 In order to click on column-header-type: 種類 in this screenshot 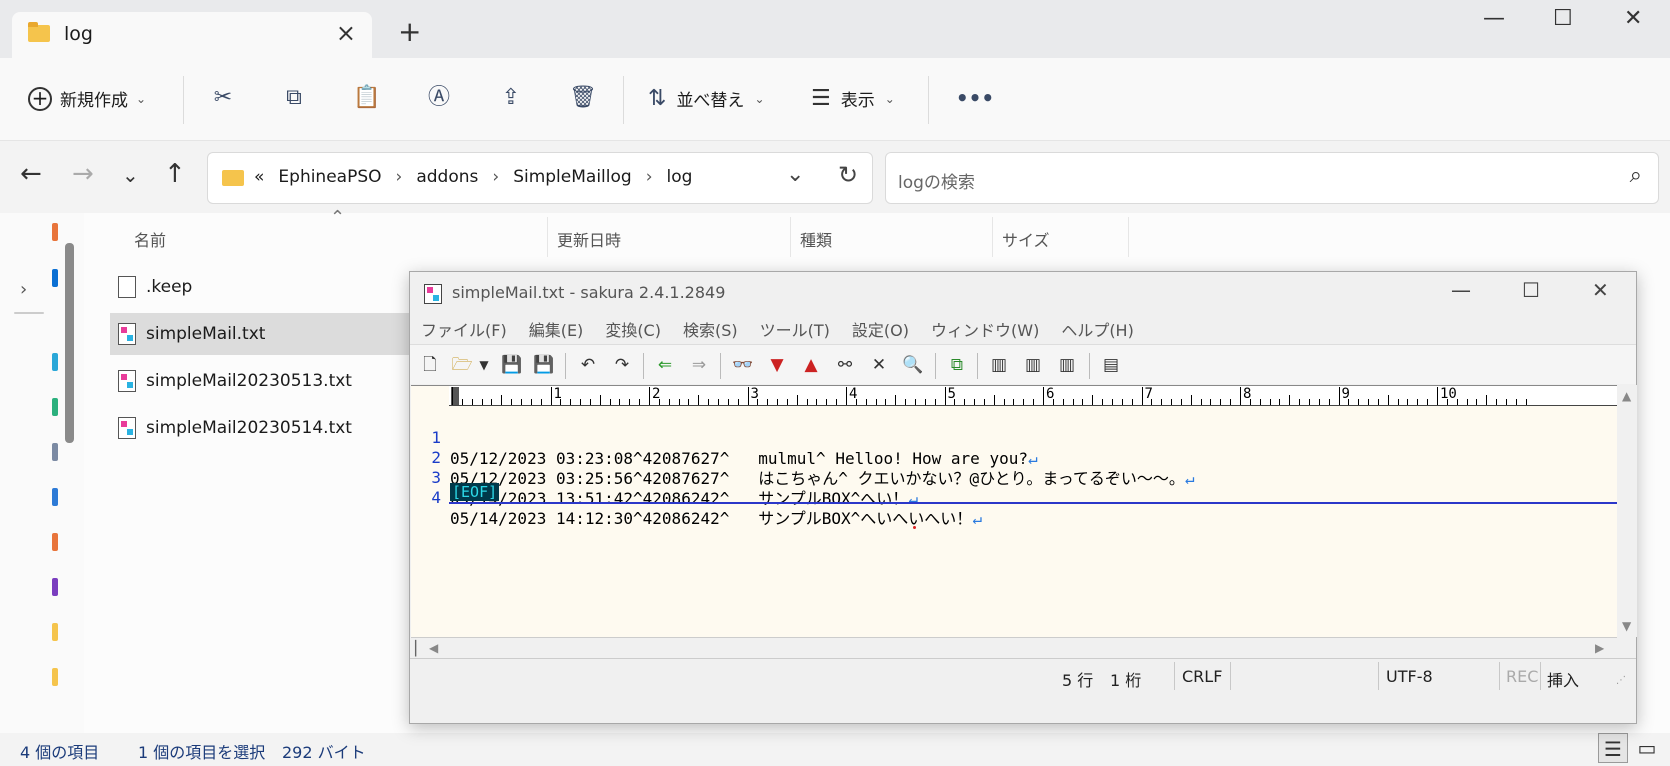, I will do `click(816, 239)`.